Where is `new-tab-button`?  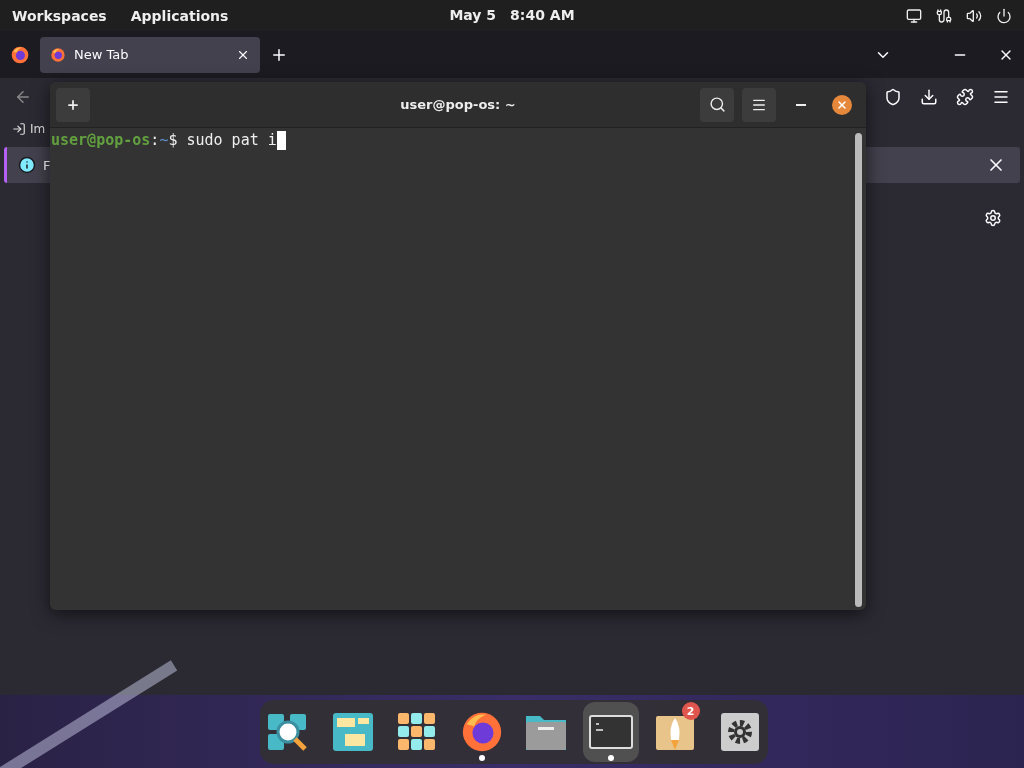 new-tab-button is located at coordinates (73, 104).